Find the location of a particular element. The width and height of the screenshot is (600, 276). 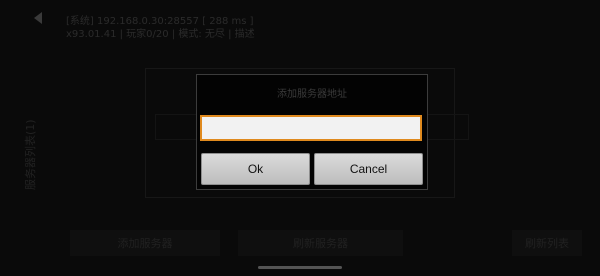

cancel-button: Cancel is located at coordinates (368, 169).